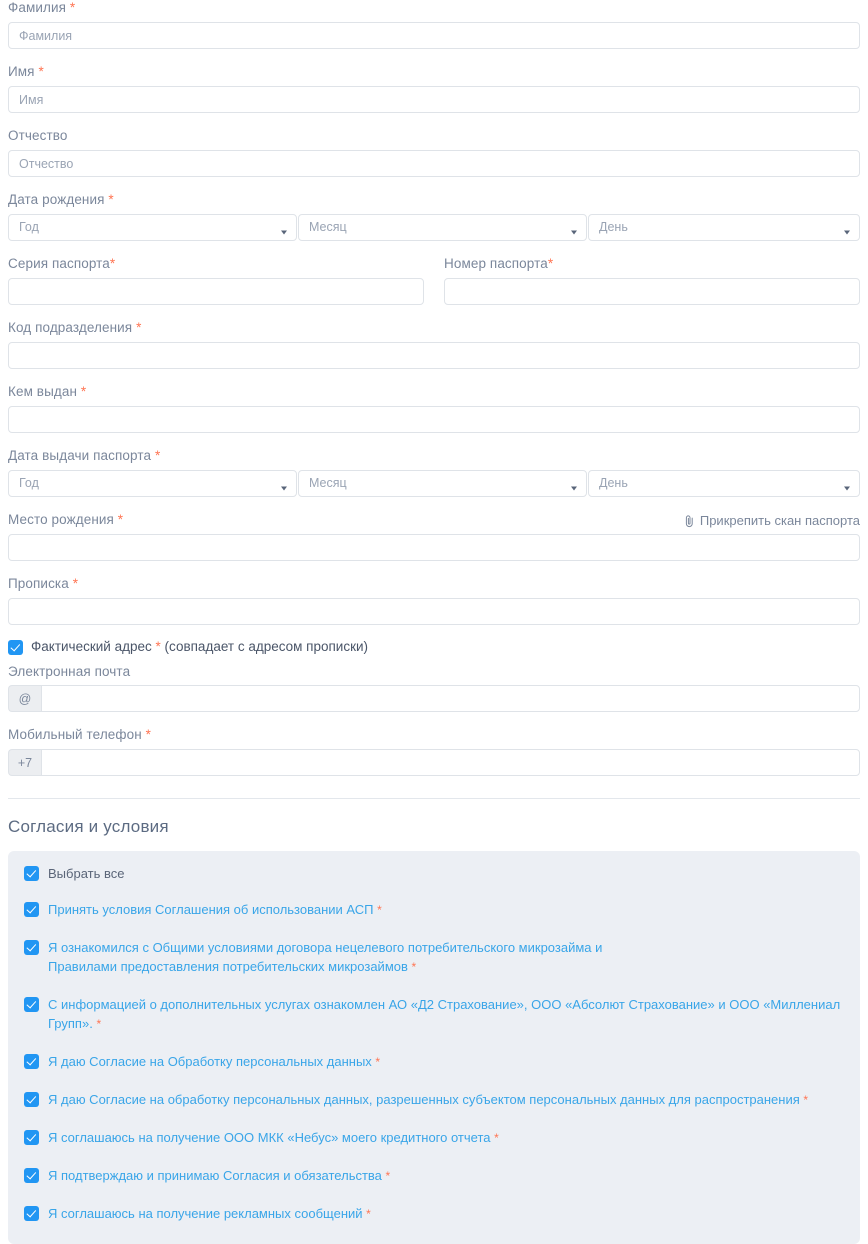 The image size is (868, 1244). What do you see at coordinates (61, 519) in the screenshot?
I see `label-birth-place-text: Место рождения` at bounding box center [61, 519].